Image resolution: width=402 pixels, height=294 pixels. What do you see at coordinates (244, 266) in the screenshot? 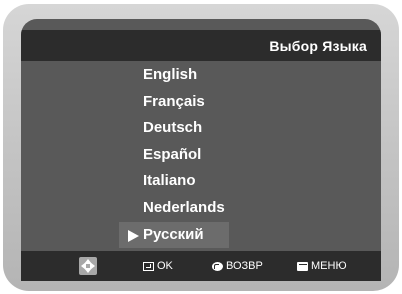
I see `return-label: ВОЗВР` at bounding box center [244, 266].